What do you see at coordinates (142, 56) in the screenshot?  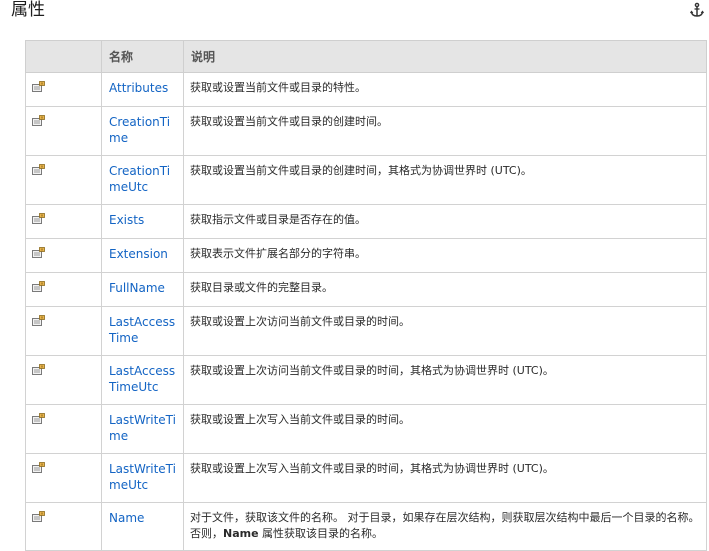 I see `header-name-column: 名称` at bounding box center [142, 56].